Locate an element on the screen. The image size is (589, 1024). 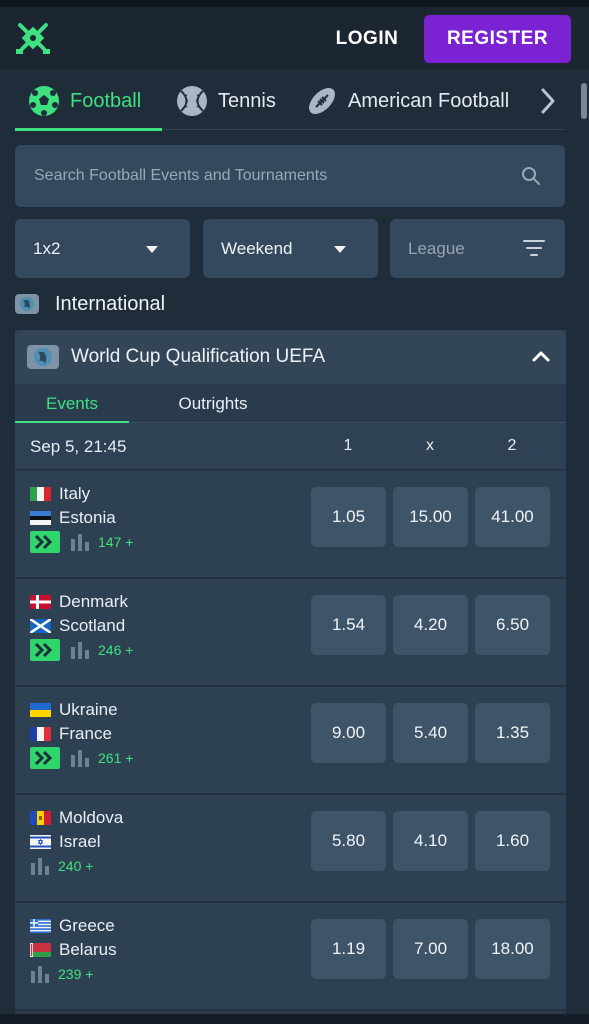
column-home: 1 is located at coordinates (348, 445).